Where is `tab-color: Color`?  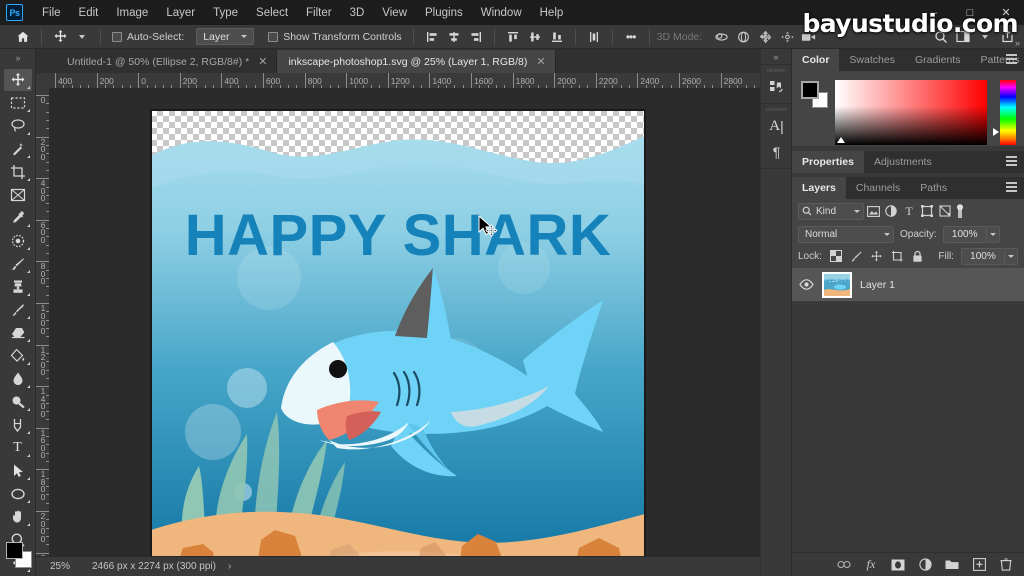
tab-color: Color is located at coordinates (816, 60).